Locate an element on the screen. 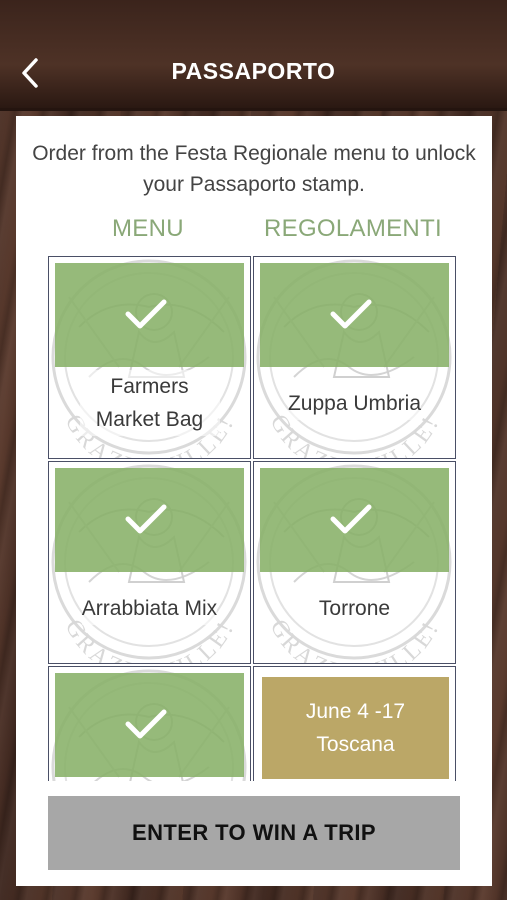  tab-menu: MENU is located at coordinates (148, 229).